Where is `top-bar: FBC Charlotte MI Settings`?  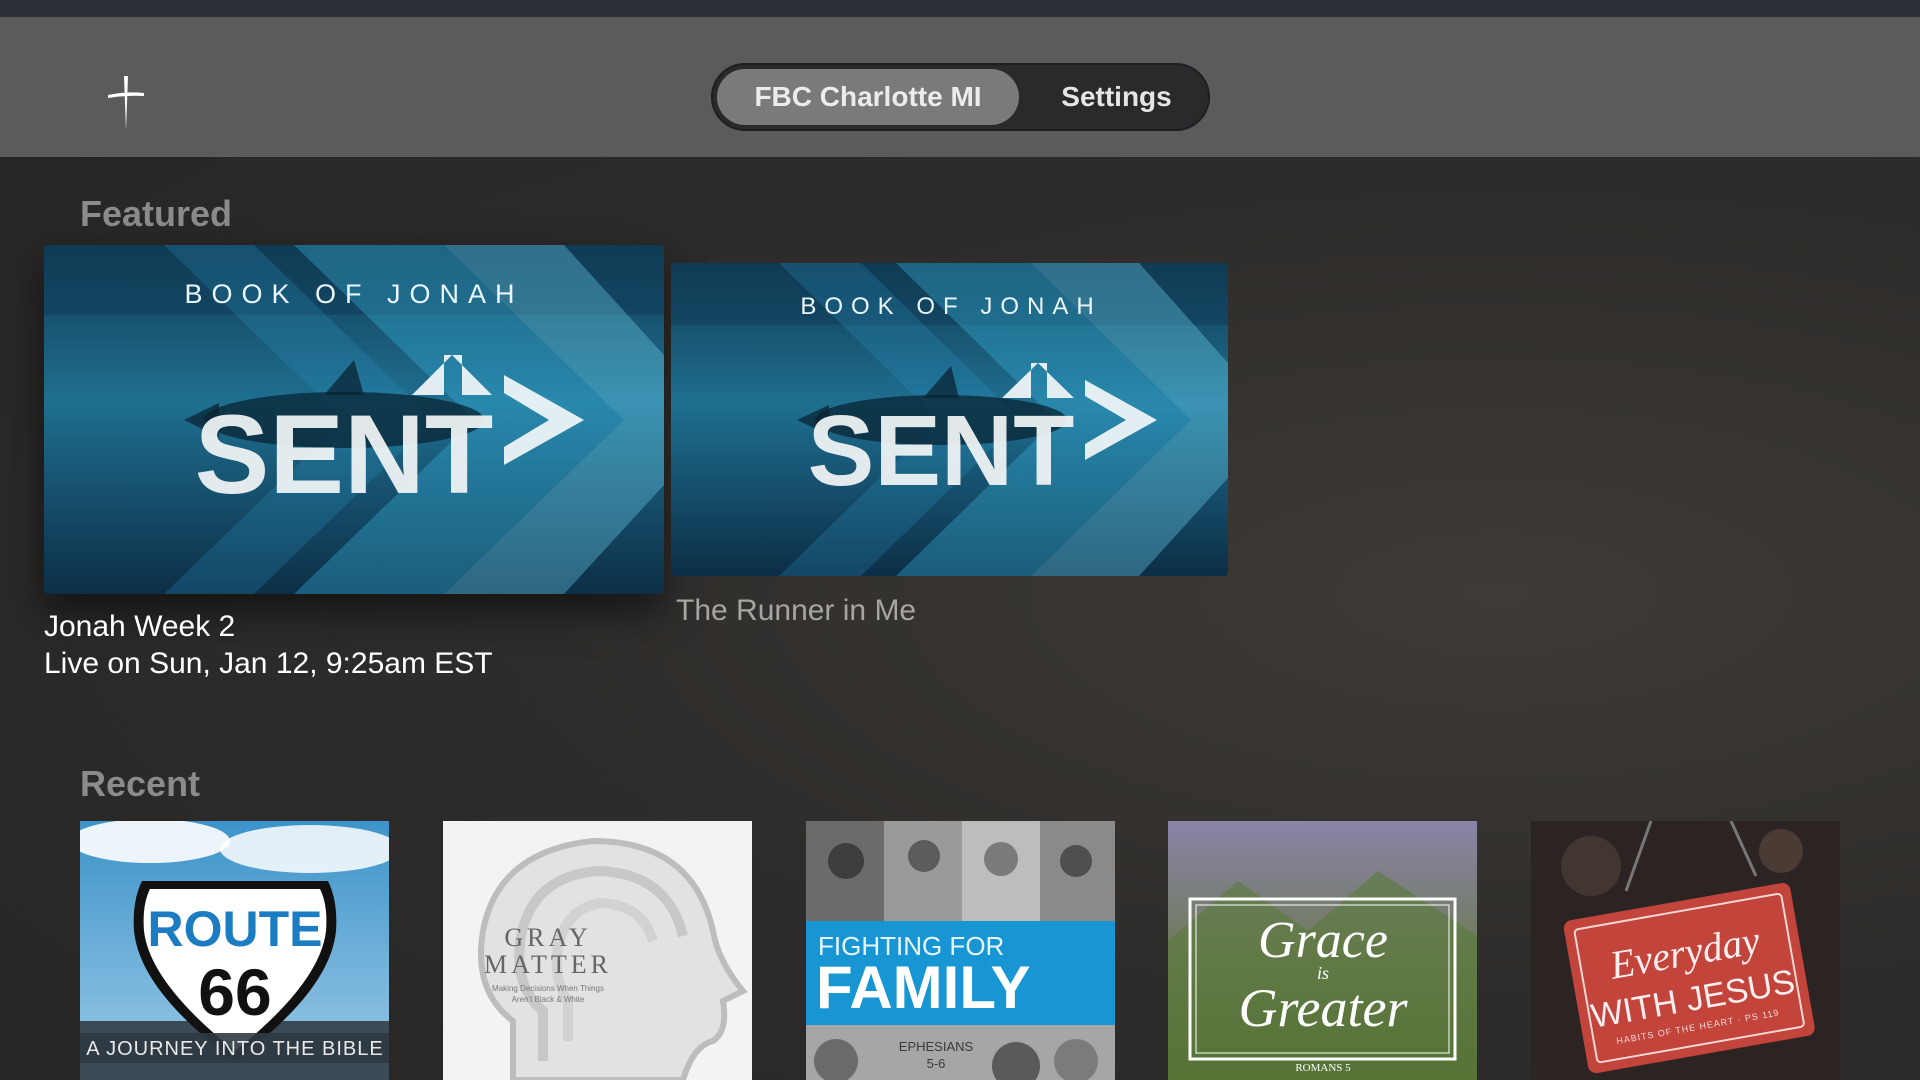
top-bar: FBC Charlotte MI Settings is located at coordinates (960, 87).